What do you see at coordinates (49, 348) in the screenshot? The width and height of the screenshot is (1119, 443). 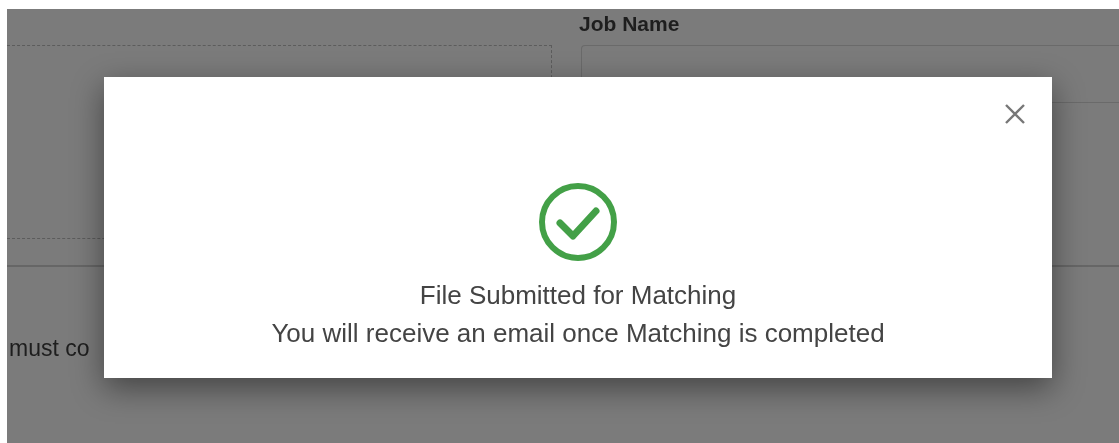 I see `body-text: must co` at bounding box center [49, 348].